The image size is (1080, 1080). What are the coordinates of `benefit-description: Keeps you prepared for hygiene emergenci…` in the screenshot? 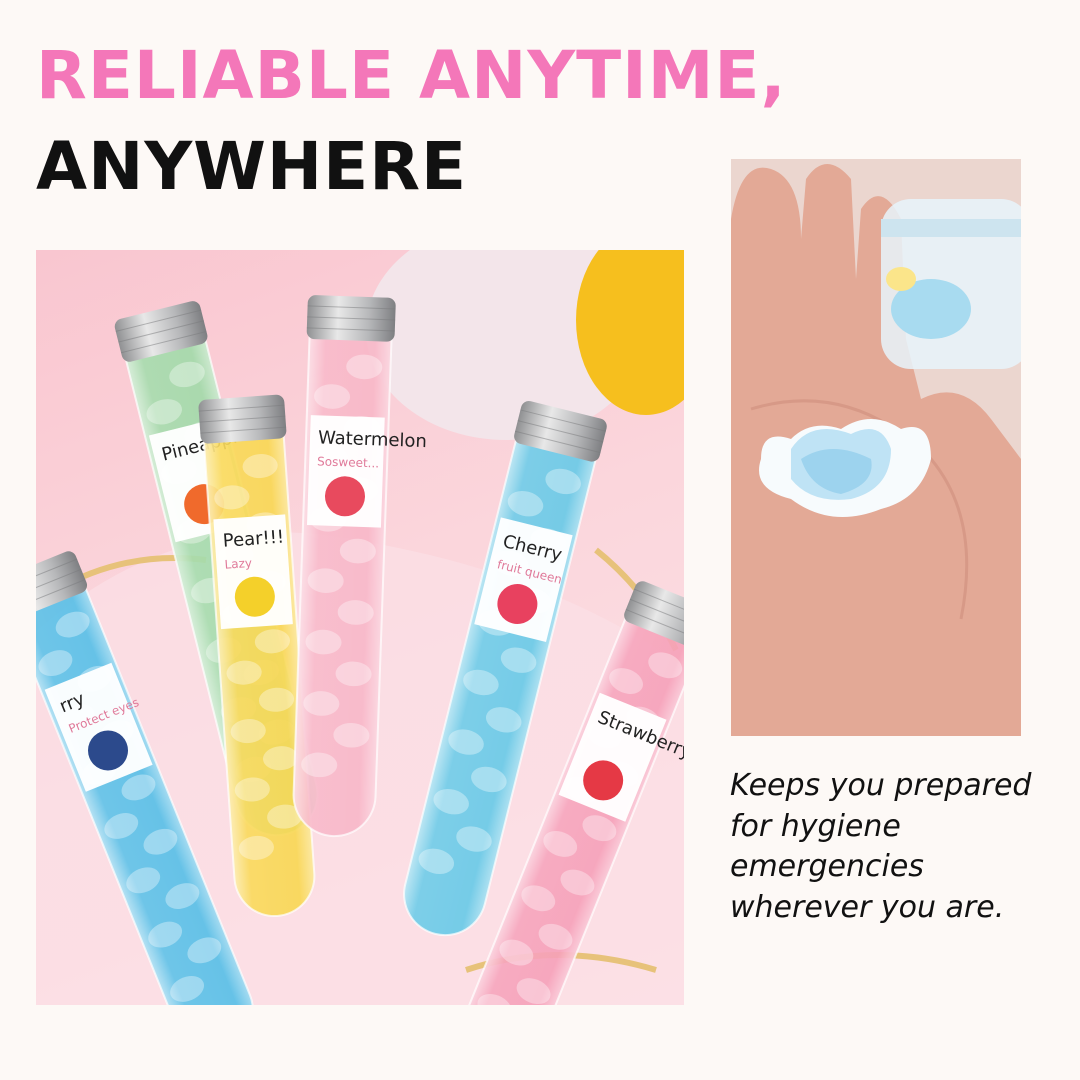 It's located at (881, 846).